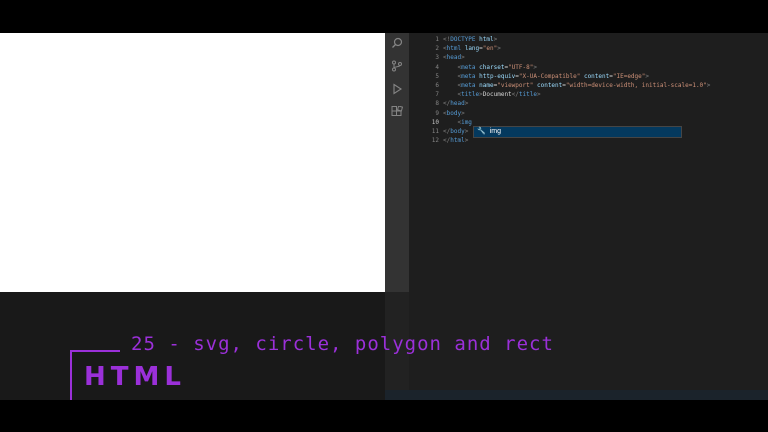 This screenshot has width=768, height=432. I want to click on code-line: </head>, so click(603, 103).